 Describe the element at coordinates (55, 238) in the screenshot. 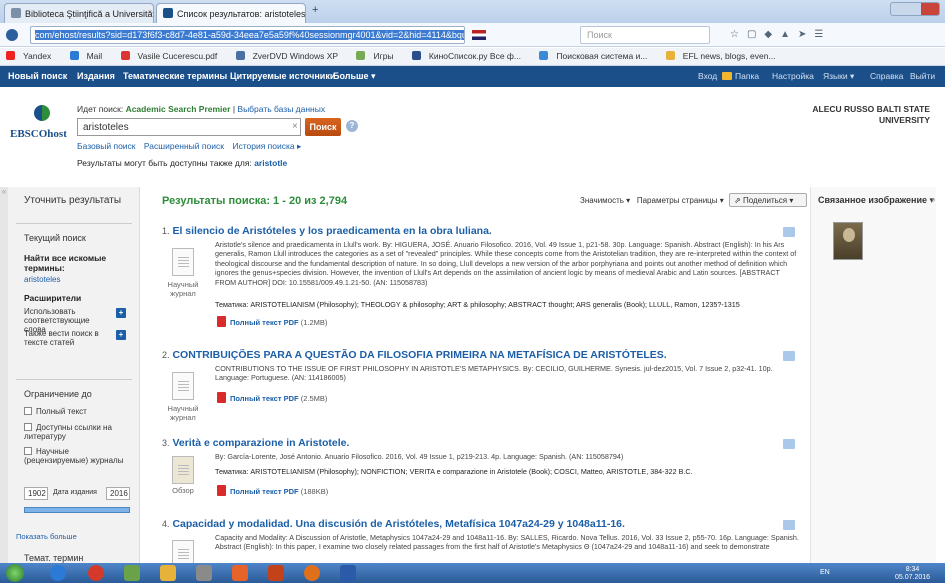

I see `current-search-heading: Текущий поиск` at that location.